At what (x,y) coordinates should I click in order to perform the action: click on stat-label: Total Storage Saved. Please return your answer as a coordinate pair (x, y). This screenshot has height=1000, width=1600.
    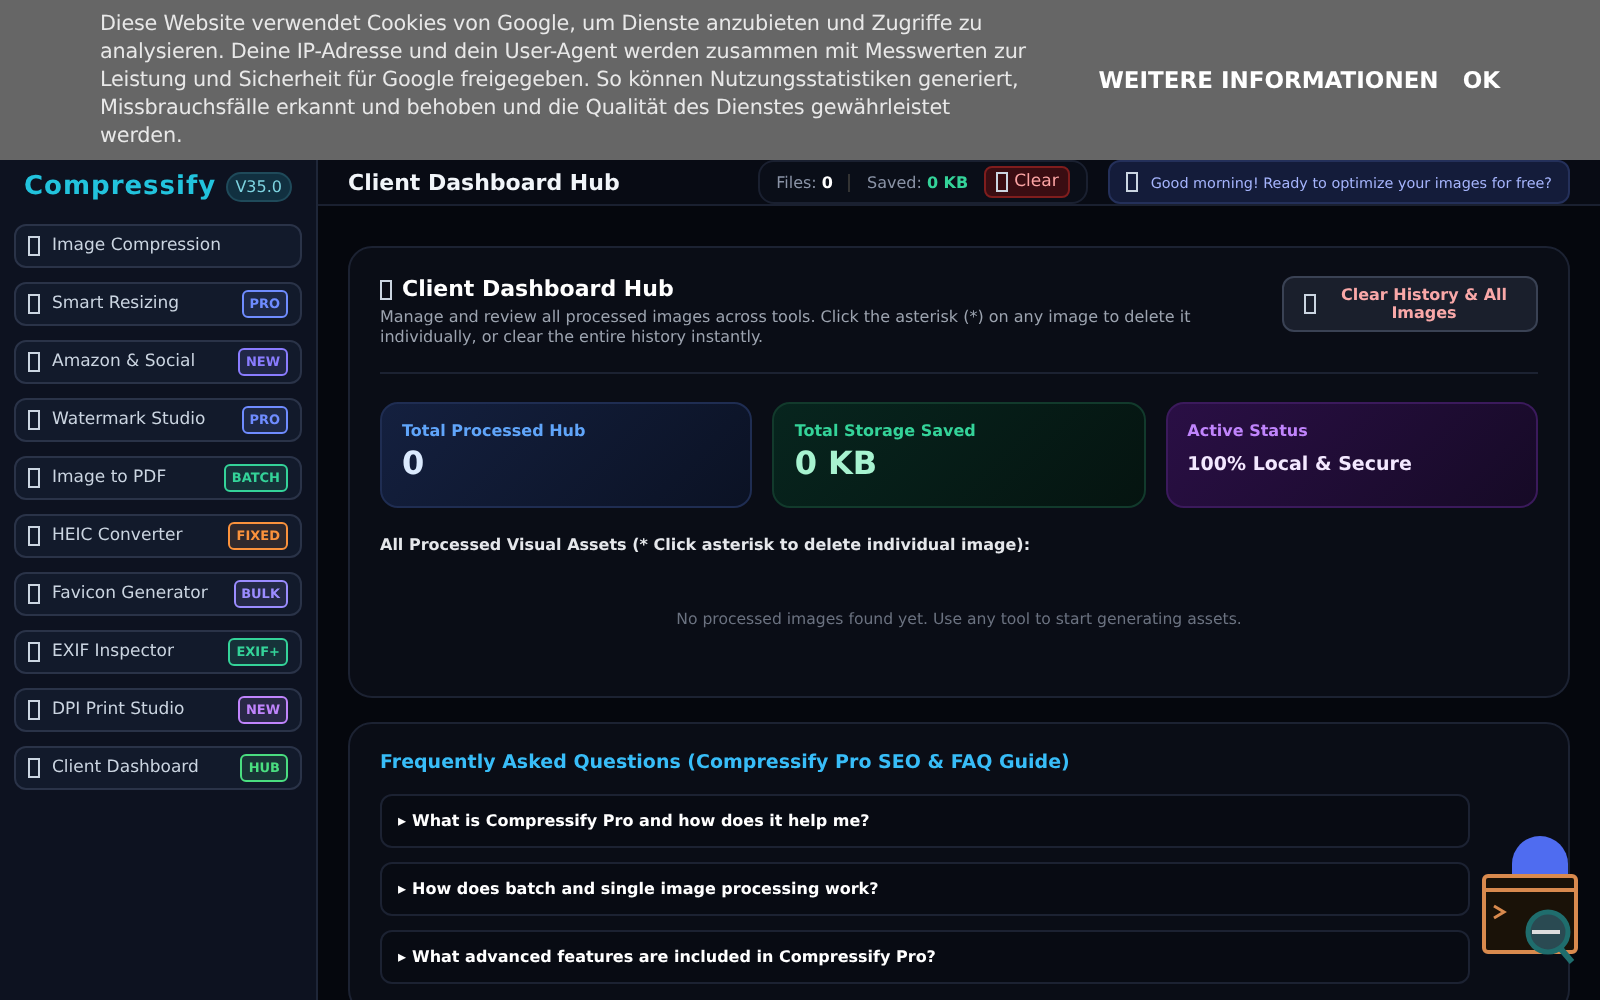
    Looking at the image, I should click on (886, 431).